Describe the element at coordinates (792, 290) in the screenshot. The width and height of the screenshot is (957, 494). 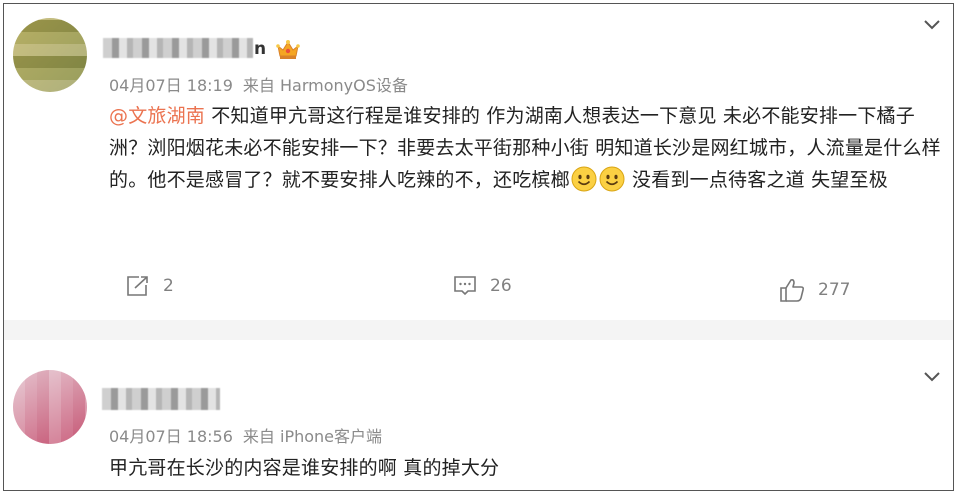
I see `like-icon` at that location.